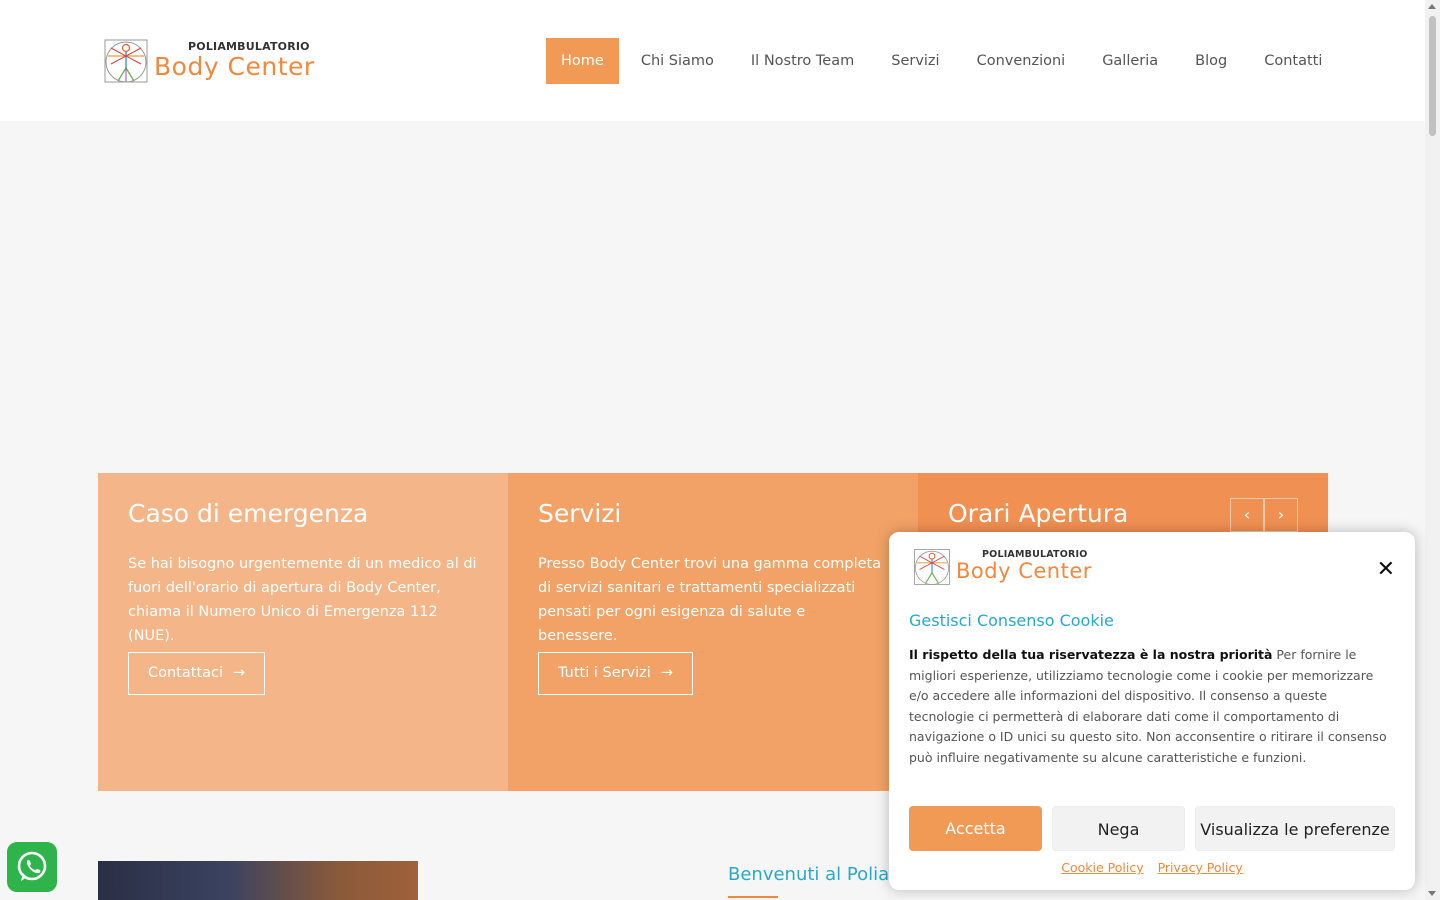  Describe the element at coordinates (604, 673) in the screenshot. I see `tutti-servizi-label: Tutti i Servizi` at that location.